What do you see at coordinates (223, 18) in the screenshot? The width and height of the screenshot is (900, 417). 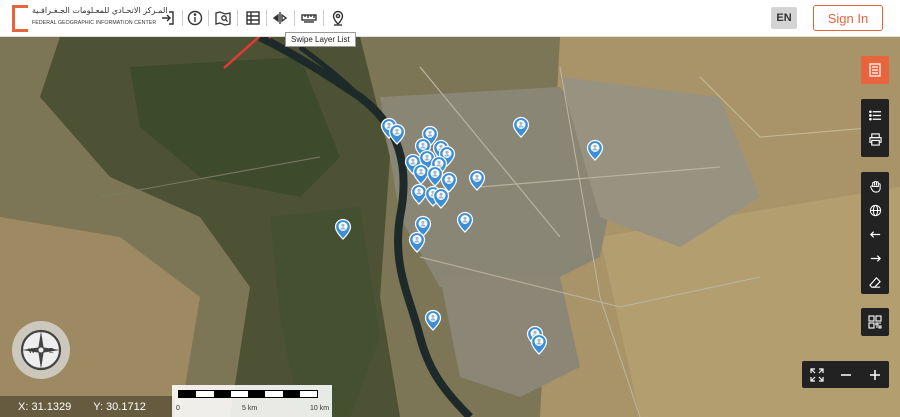 I see `map-search-icon` at bounding box center [223, 18].